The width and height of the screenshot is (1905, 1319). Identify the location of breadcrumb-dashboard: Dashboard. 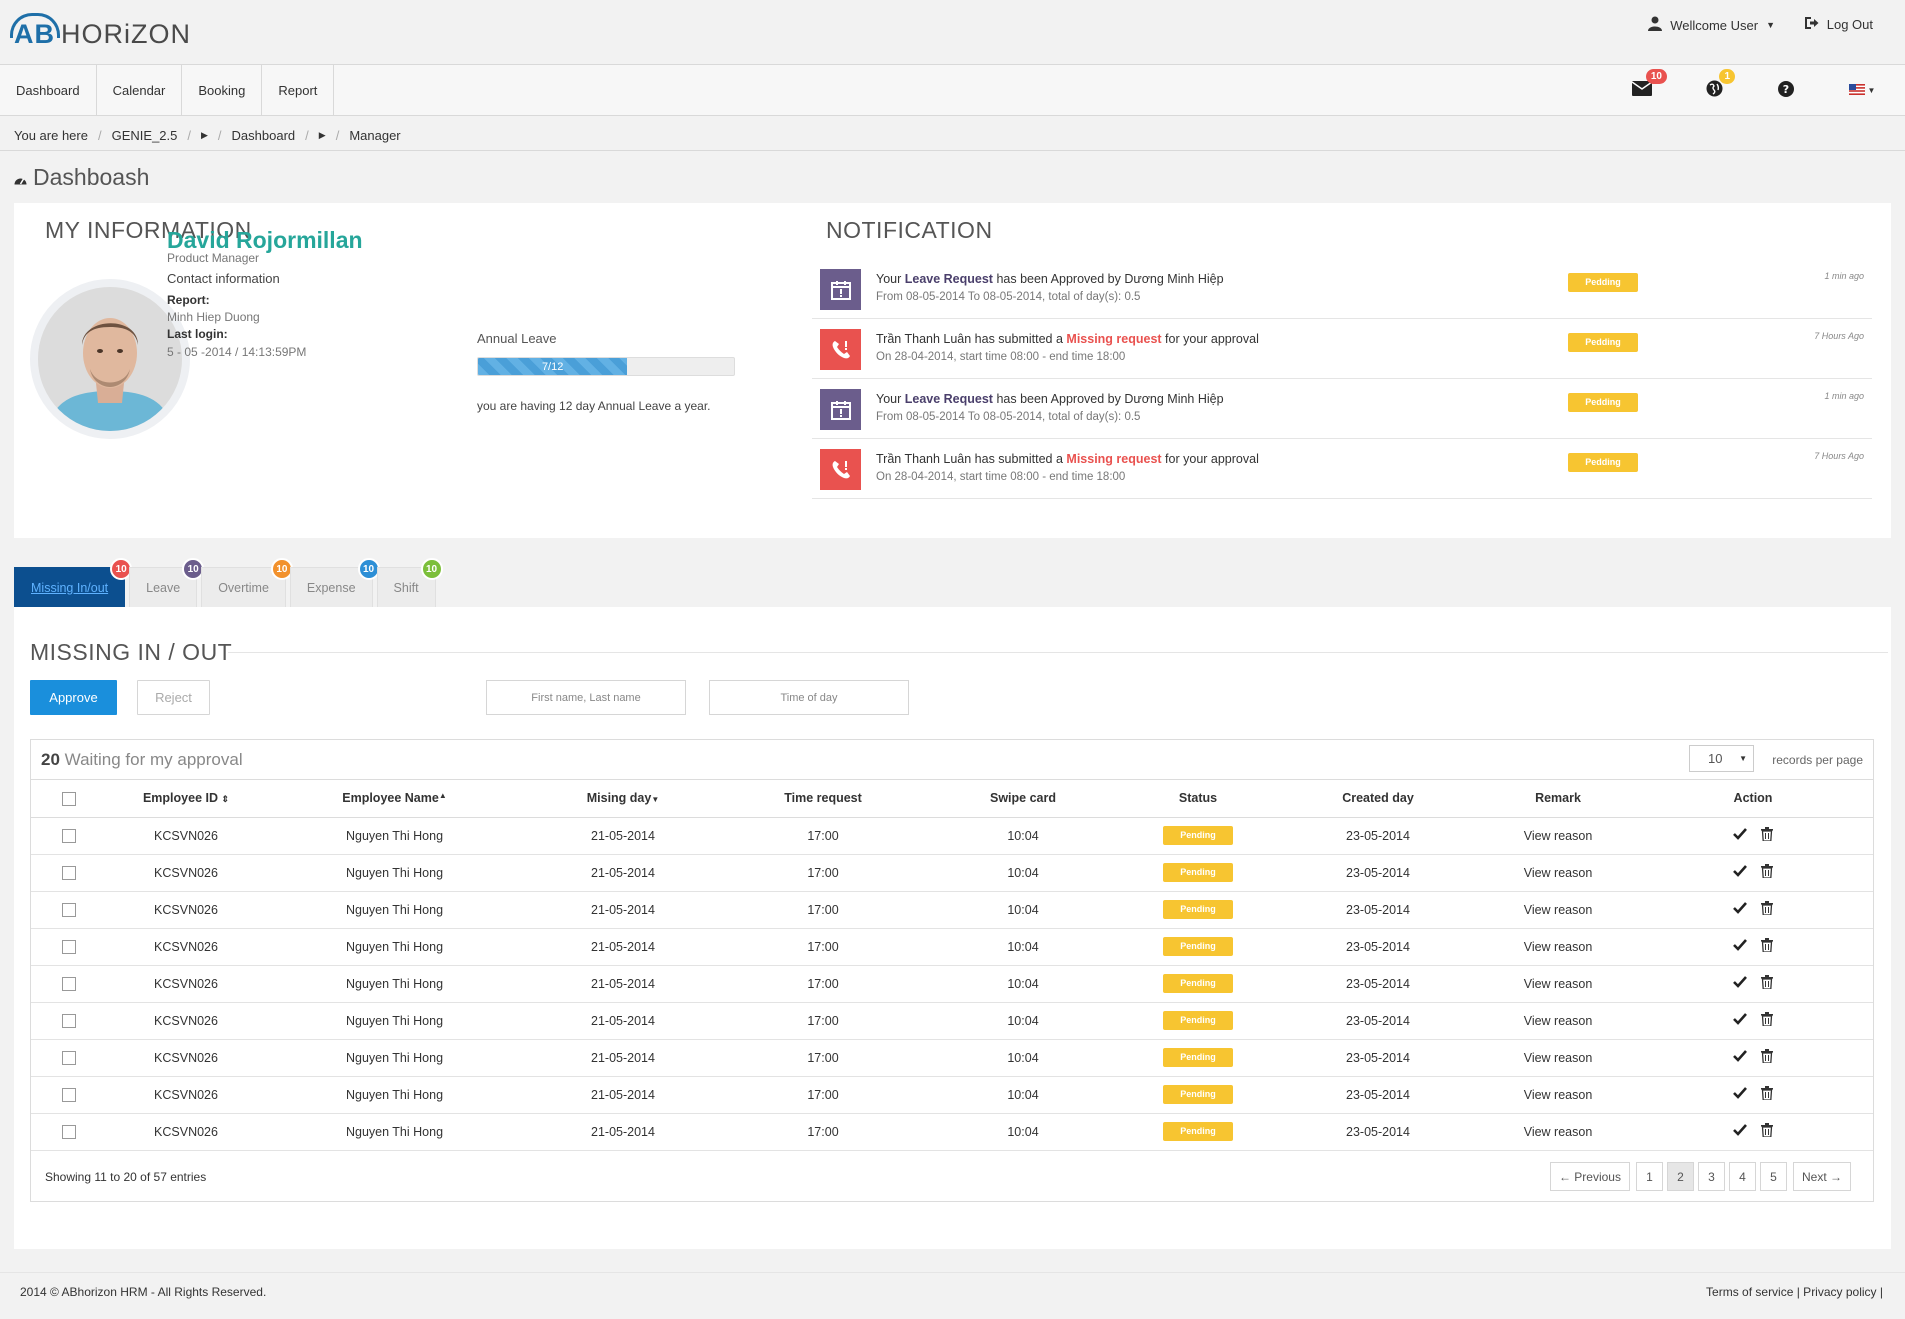
(264, 135).